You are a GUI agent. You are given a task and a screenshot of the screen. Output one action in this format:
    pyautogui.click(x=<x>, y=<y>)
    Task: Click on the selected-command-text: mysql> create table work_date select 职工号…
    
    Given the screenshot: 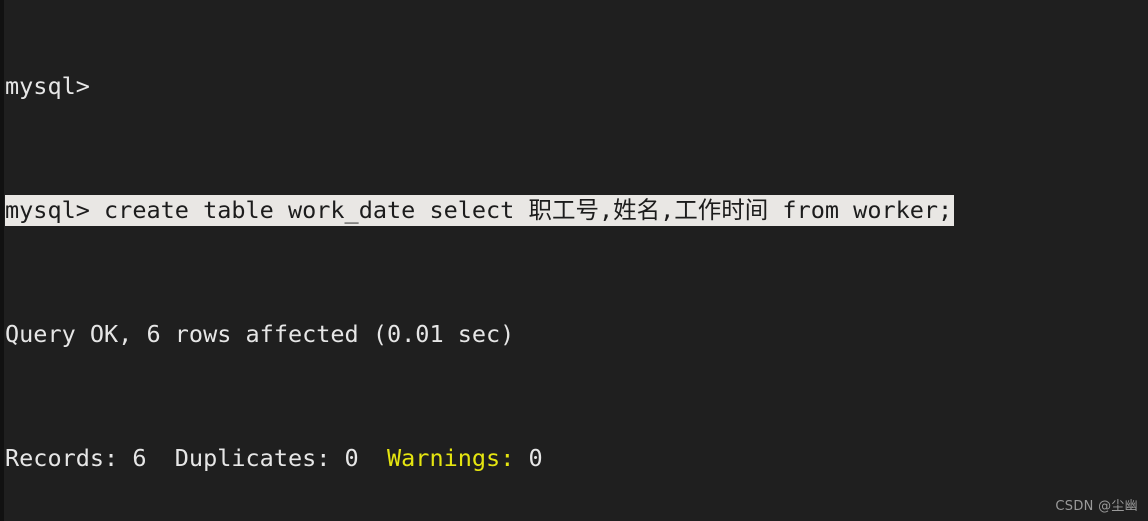 What is the action you would take?
    pyautogui.click(x=480, y=210)
    